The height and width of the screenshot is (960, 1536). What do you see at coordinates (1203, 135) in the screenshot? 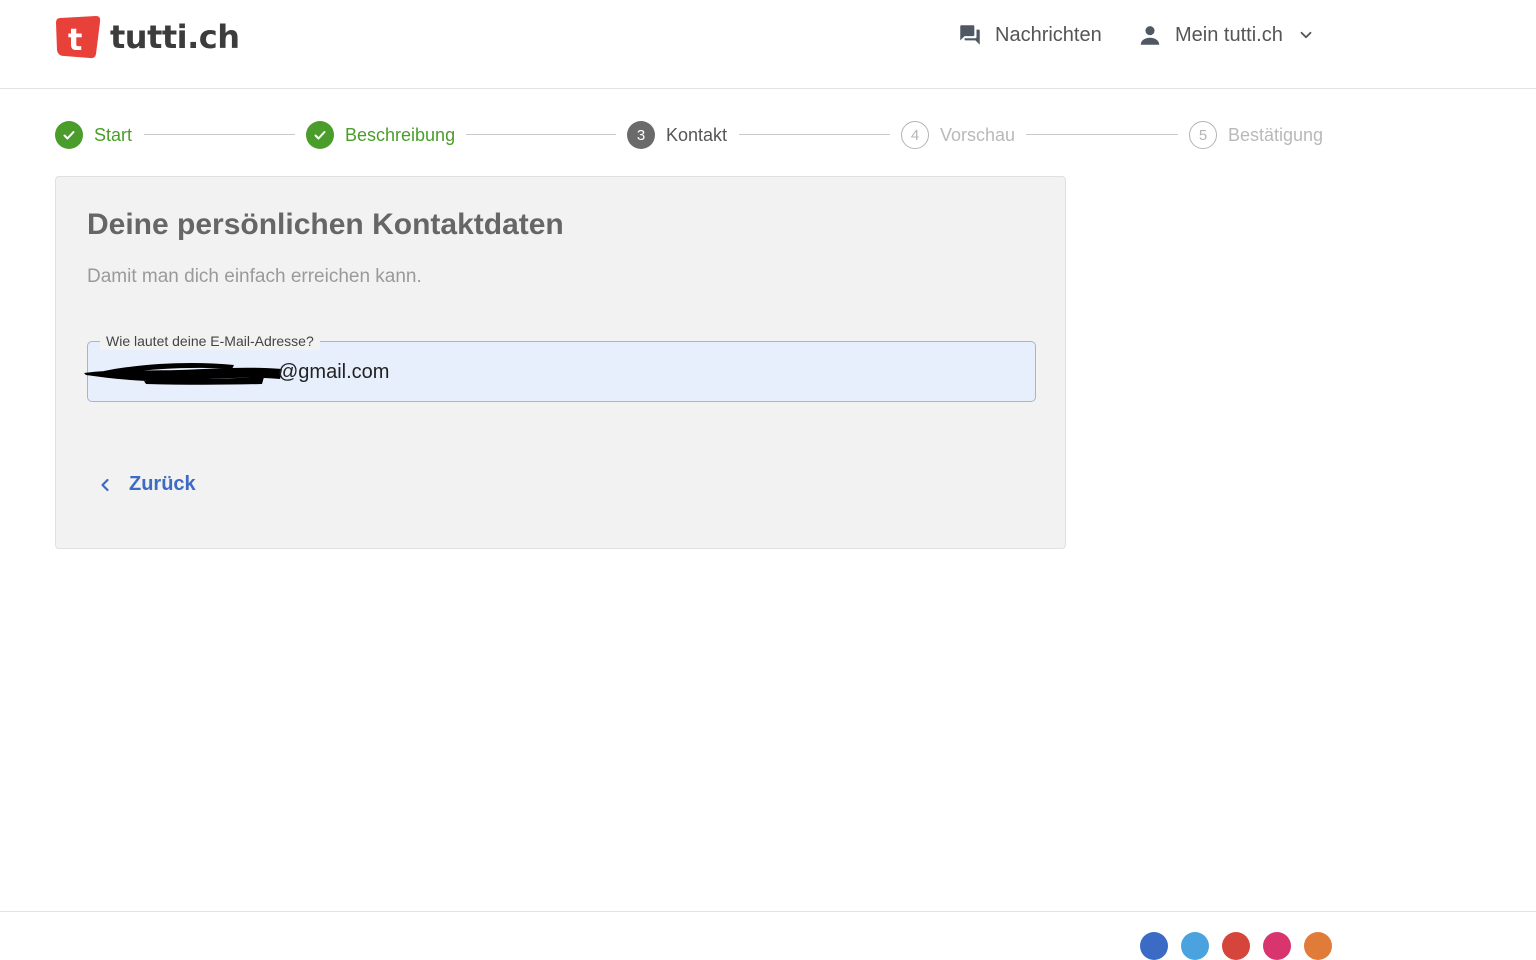
I see `step-number: 5` at bounding box center [1203, 135].